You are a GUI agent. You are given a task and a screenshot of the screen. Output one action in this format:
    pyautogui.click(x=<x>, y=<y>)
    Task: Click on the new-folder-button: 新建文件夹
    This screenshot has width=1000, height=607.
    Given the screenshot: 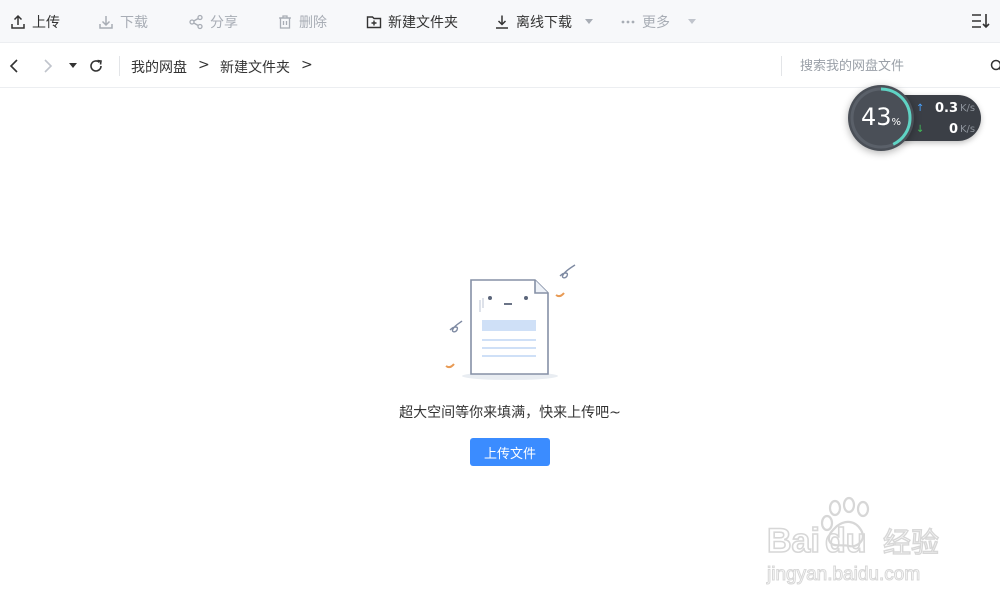 What is the action you would take?
    pyautogui.click(x=412, y=21)
    